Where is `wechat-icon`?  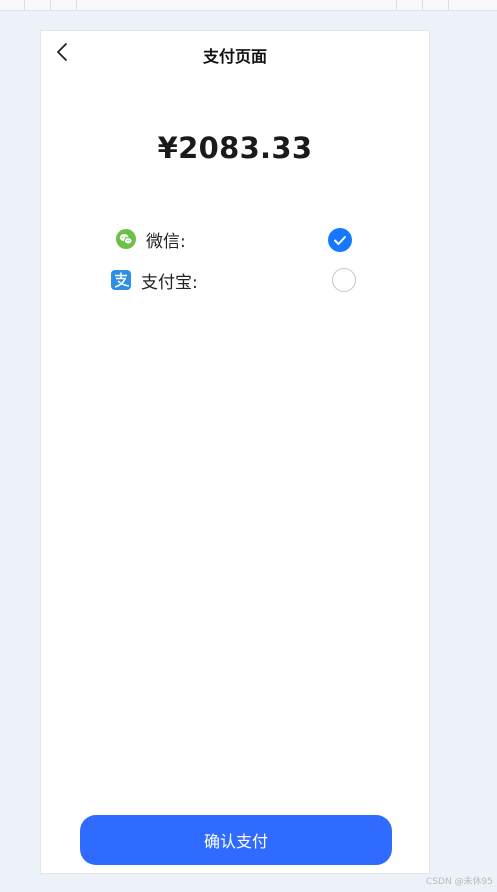
wechat-icon is located at coordinates (126, 239).